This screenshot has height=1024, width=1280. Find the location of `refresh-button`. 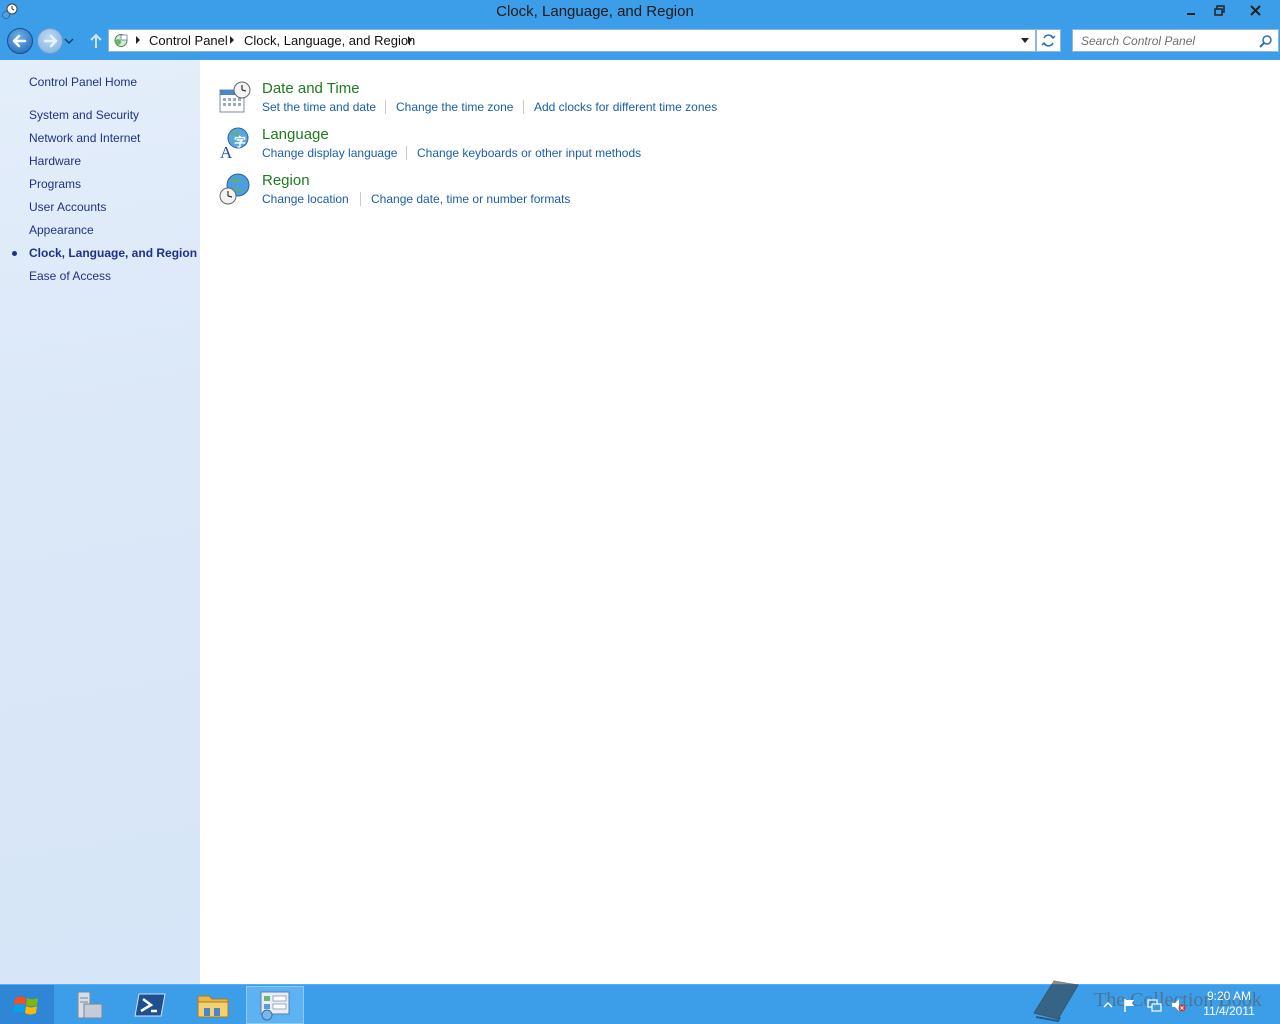

refresh-button is located at coordinates (1048, 40).